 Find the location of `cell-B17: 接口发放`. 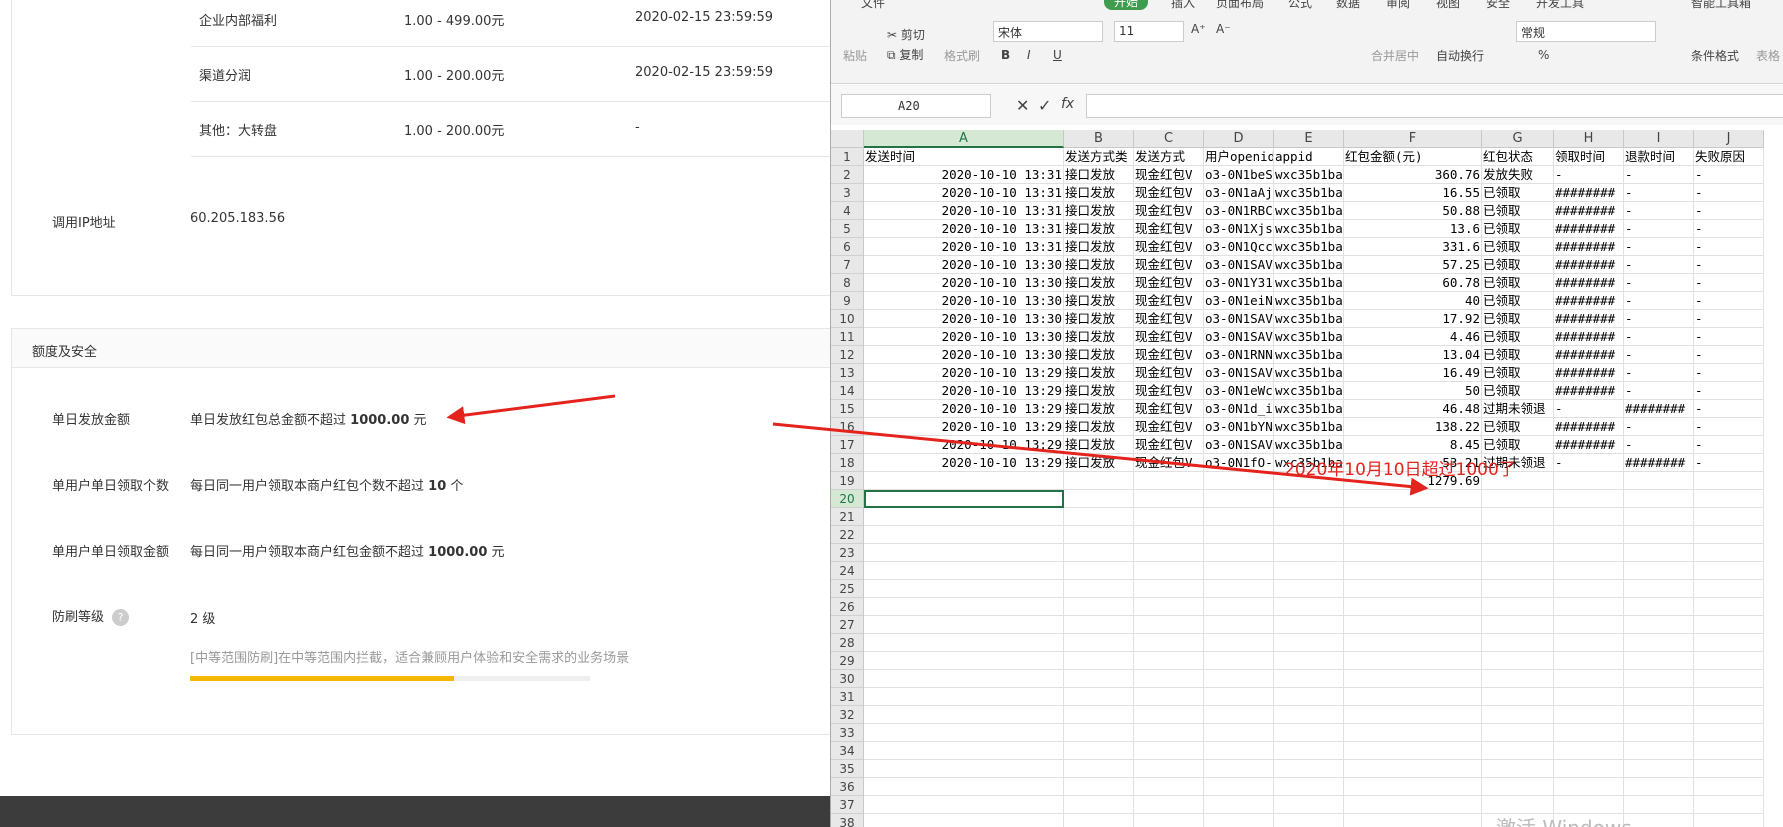

cell-B17: 接口发放 is located at coordinates (1099, 445).